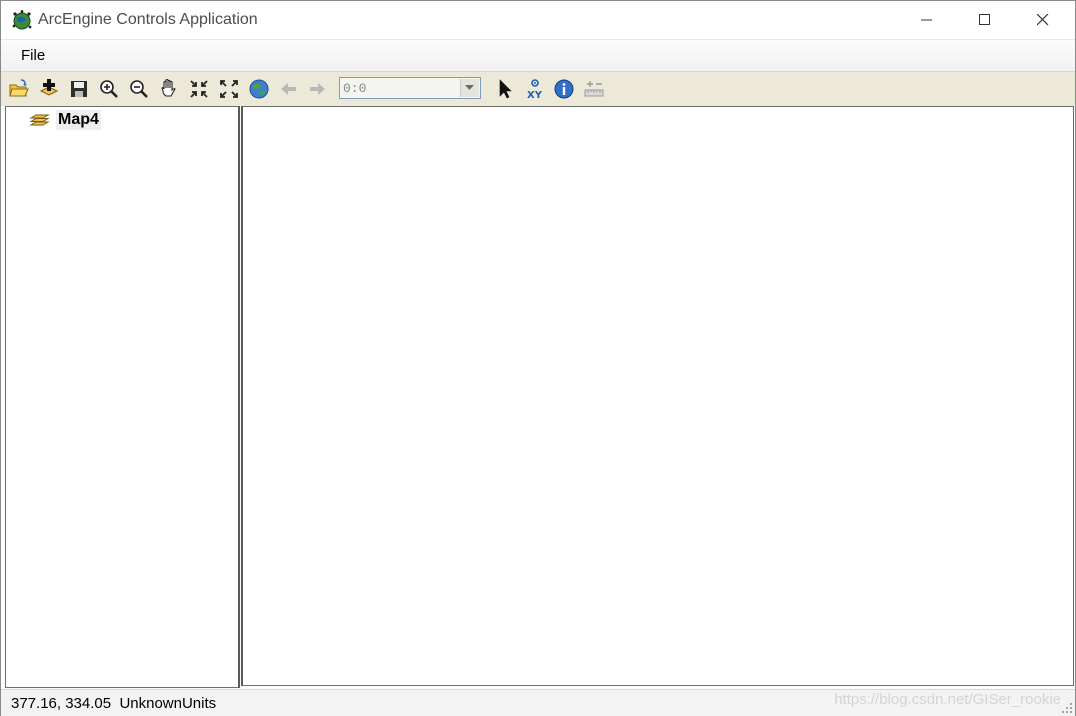  What do you see at coordinates (78, 120) in the screenshot?
I see `toc-map-label: Map4` at bounding box center [78, 120].